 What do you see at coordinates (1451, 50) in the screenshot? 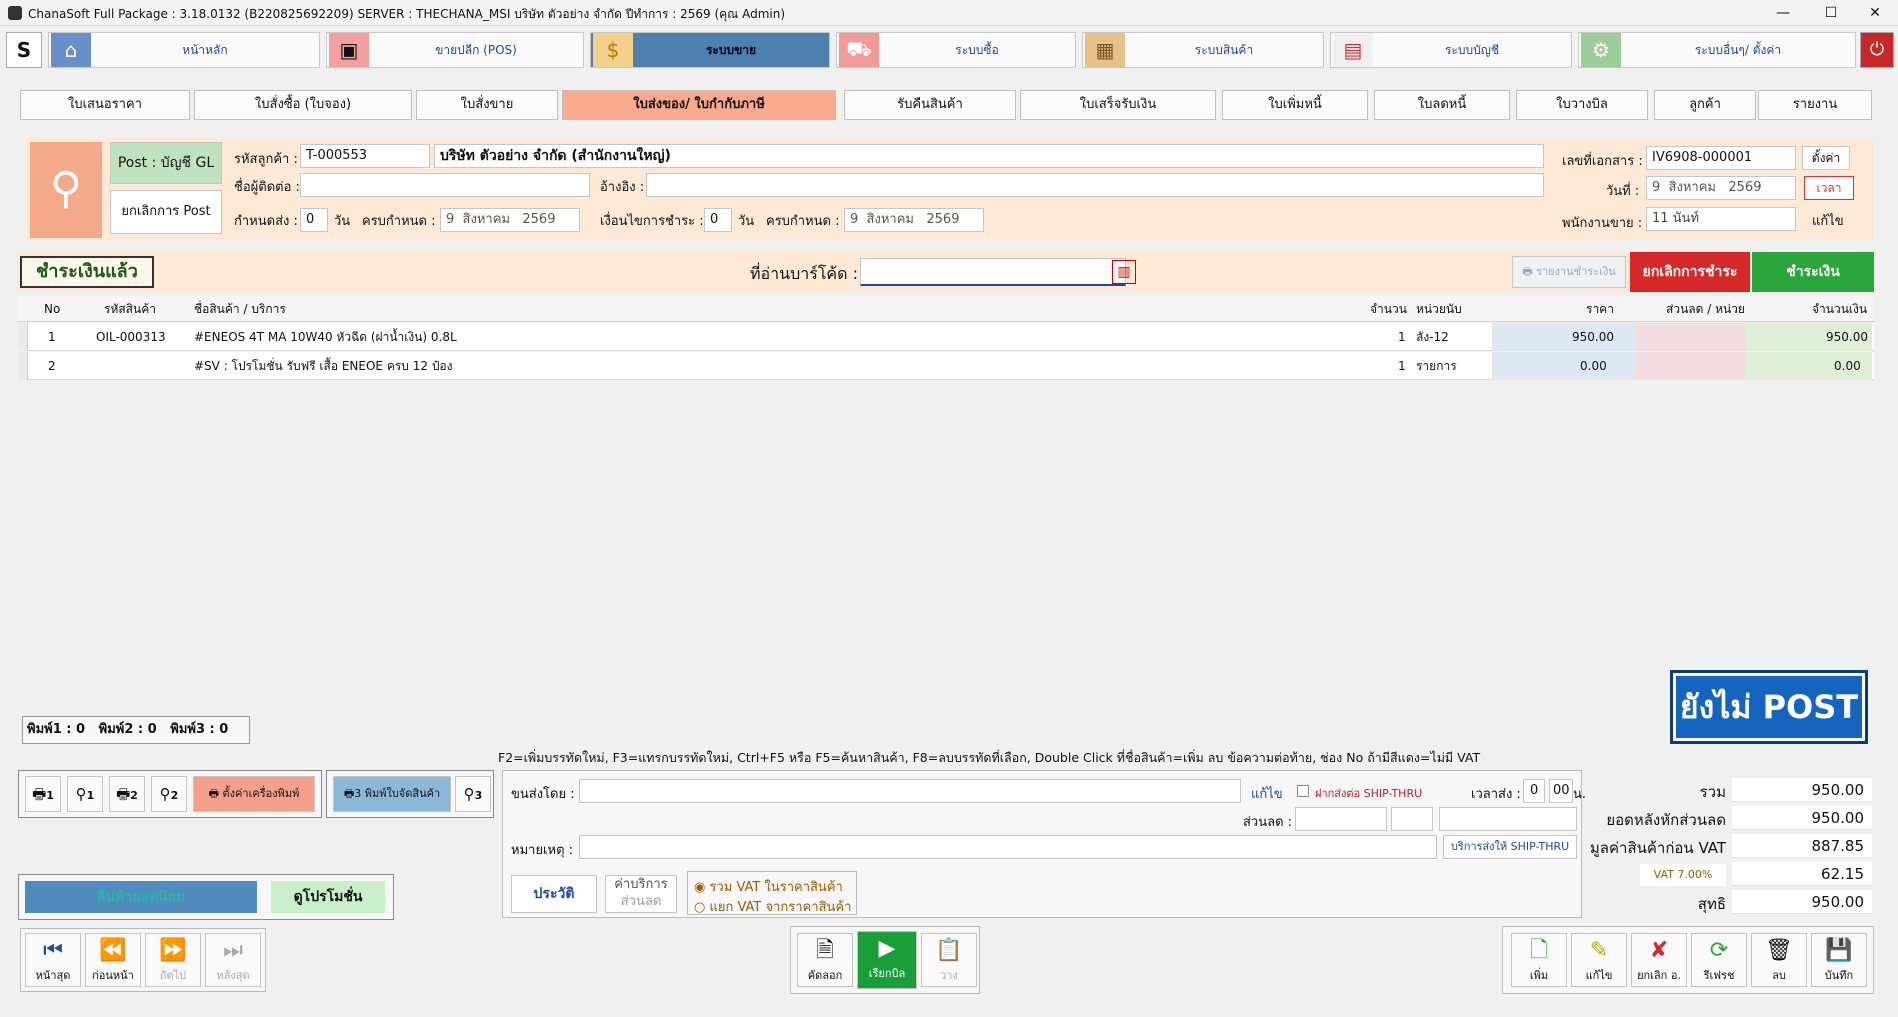
I see `menu-accounting: ▤ ระบบบัญชี` at bounding box center [1451, 50].